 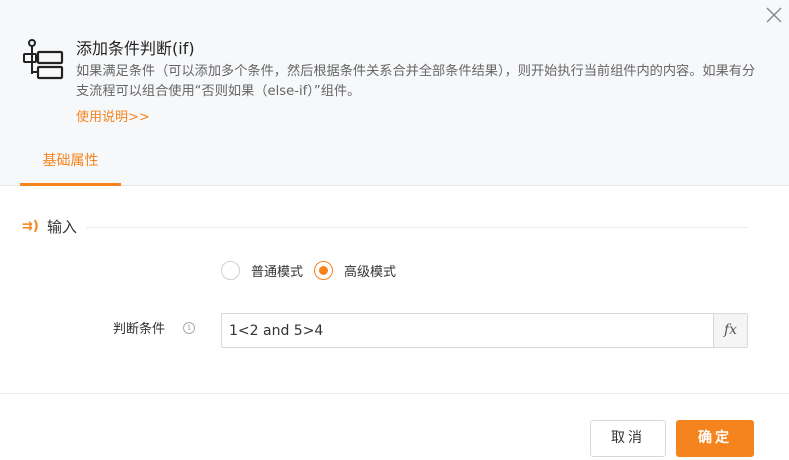 I want to click on radio-advanced-mode: 高级模式, so click(x=355, y=270).